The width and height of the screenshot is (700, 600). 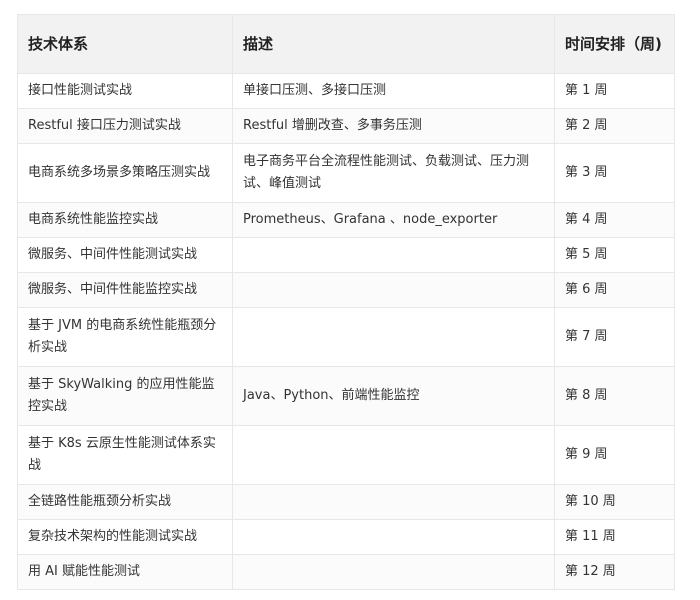 What do you see at coordinates (614, 396) in the screenshot?
I see `cell-week: 第 8 周` at bounding box center [614, 396].